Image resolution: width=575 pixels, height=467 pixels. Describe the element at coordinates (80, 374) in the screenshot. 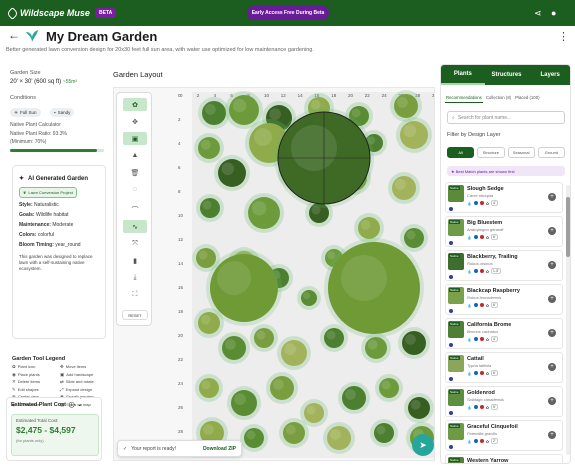

I see `legend-label: Add hardscape` at that location.